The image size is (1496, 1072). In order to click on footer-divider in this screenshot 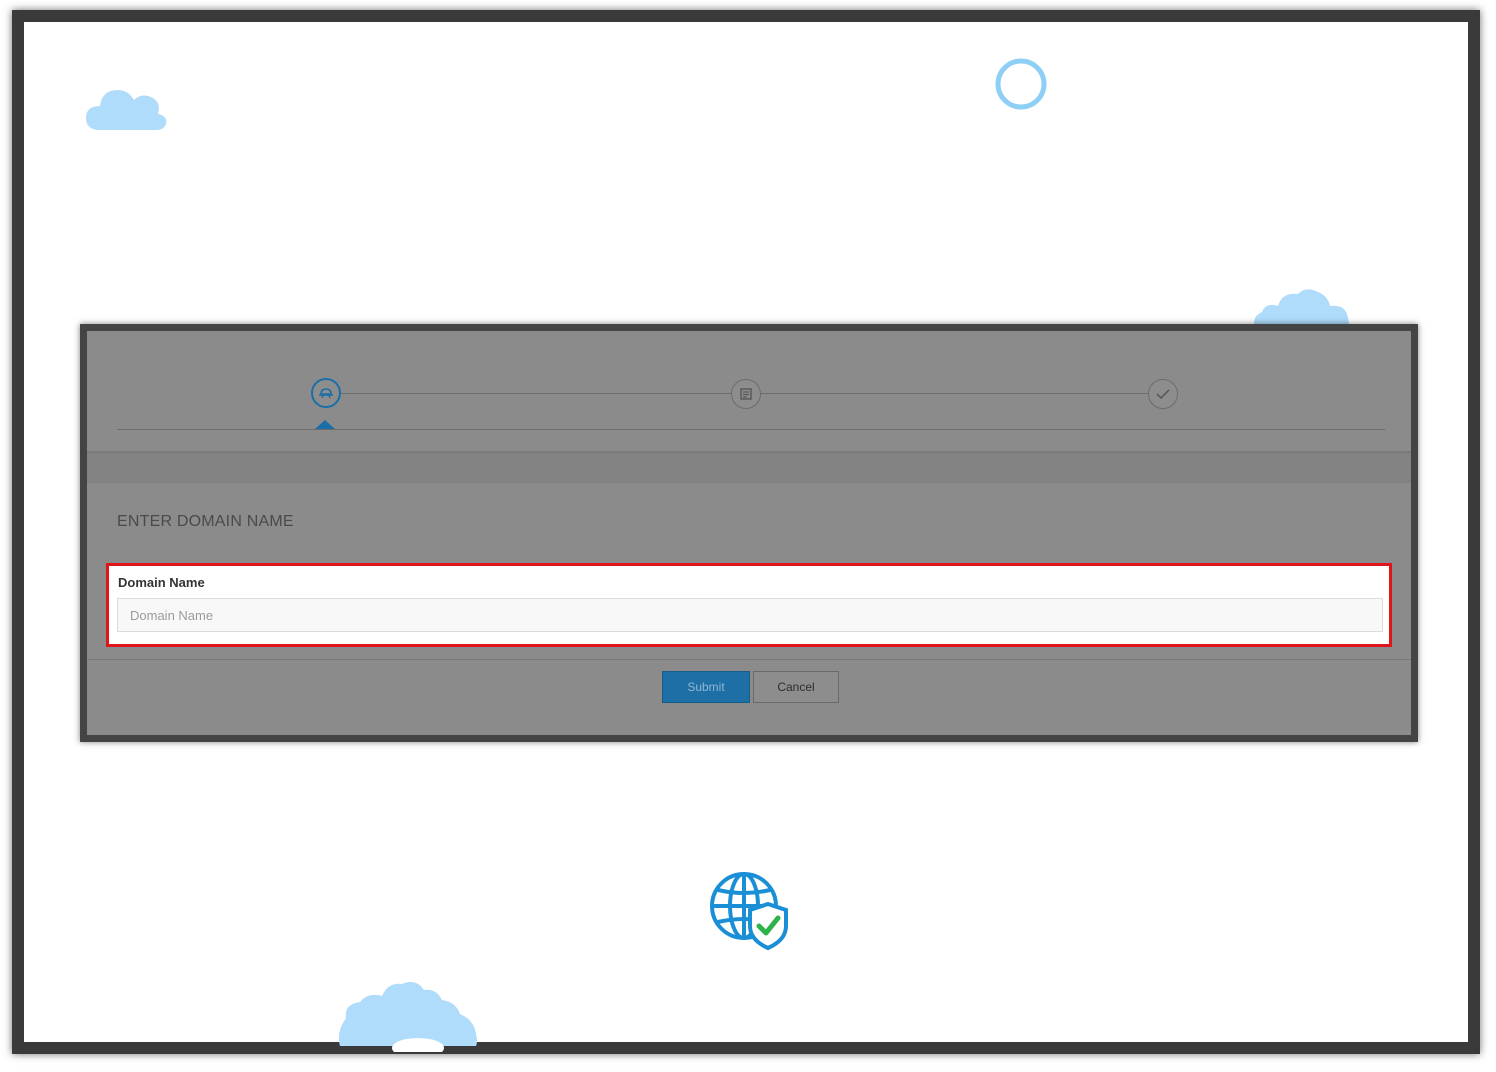, I will do `click(749, 659)`.